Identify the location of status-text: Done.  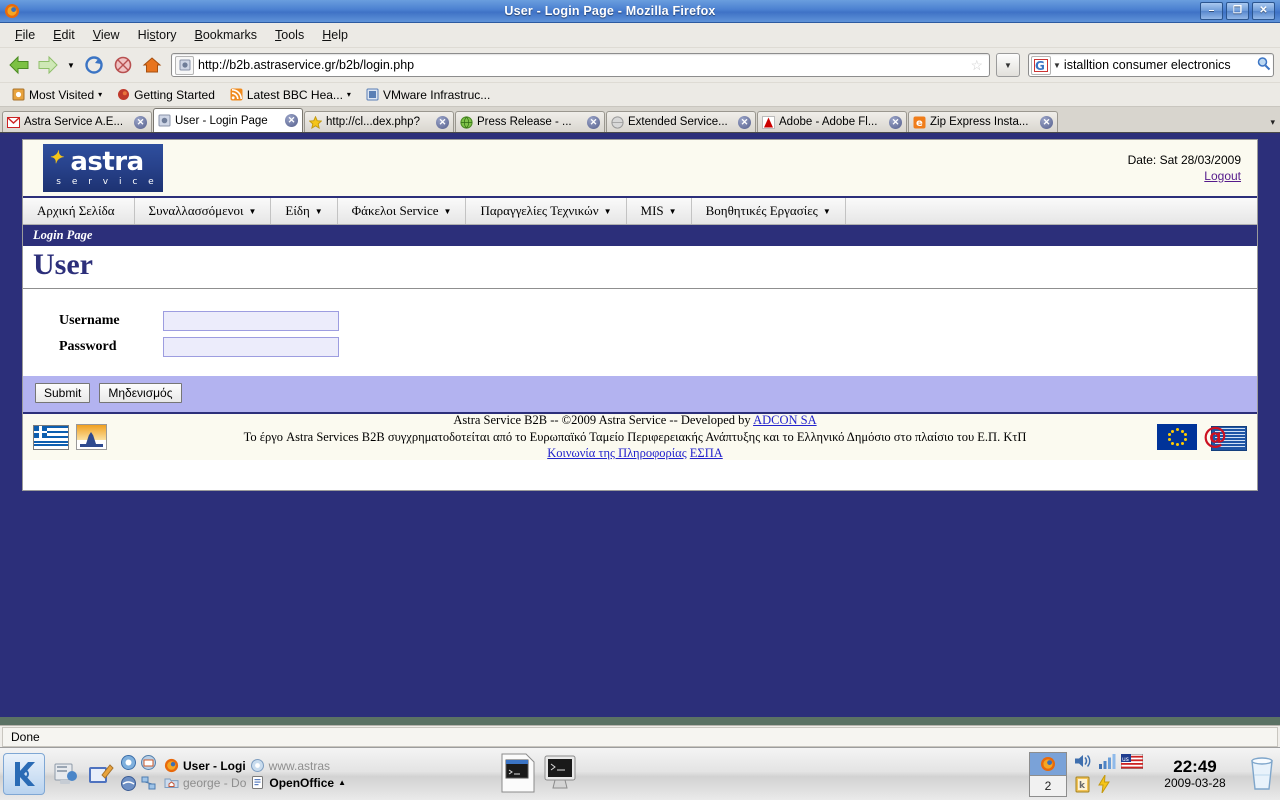
(640, 737).